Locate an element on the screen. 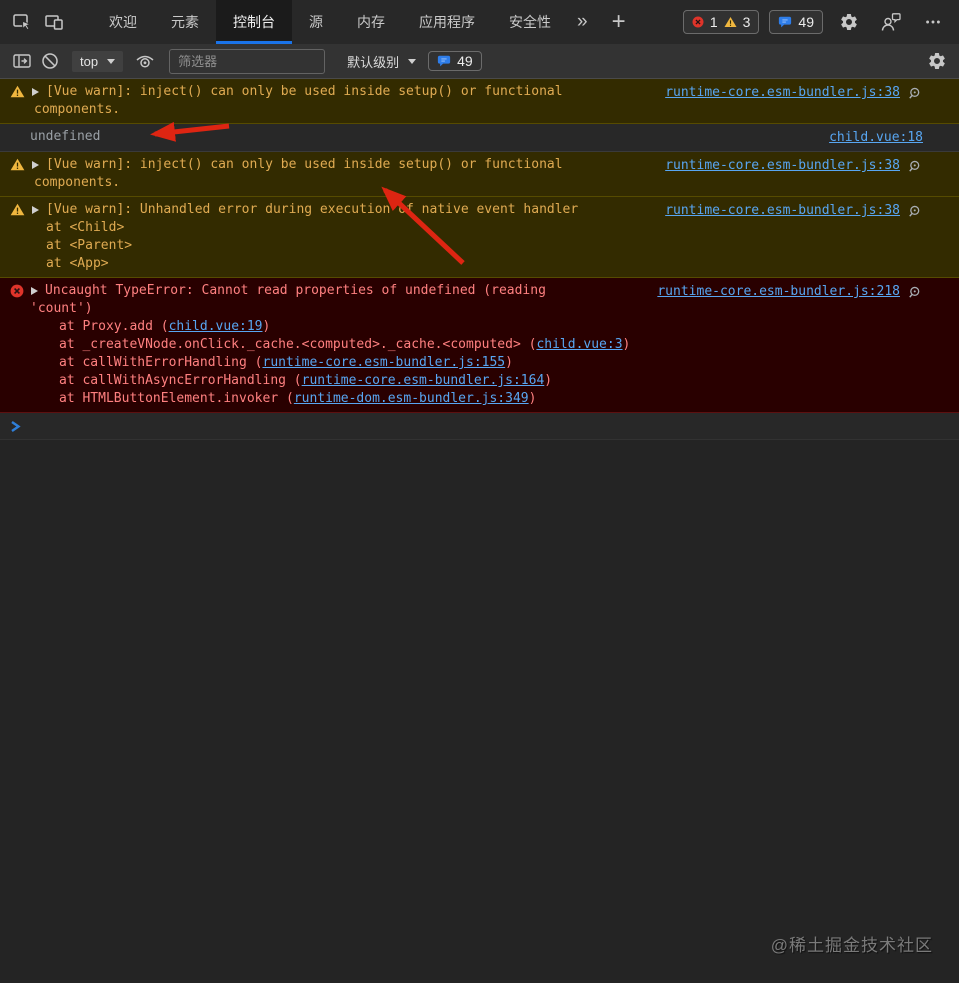 The image size is (959, 983). tab-strip: 欢迎 元素 控制台 源 内存 应用程序 安全性 is located at coordinates (330, 22).